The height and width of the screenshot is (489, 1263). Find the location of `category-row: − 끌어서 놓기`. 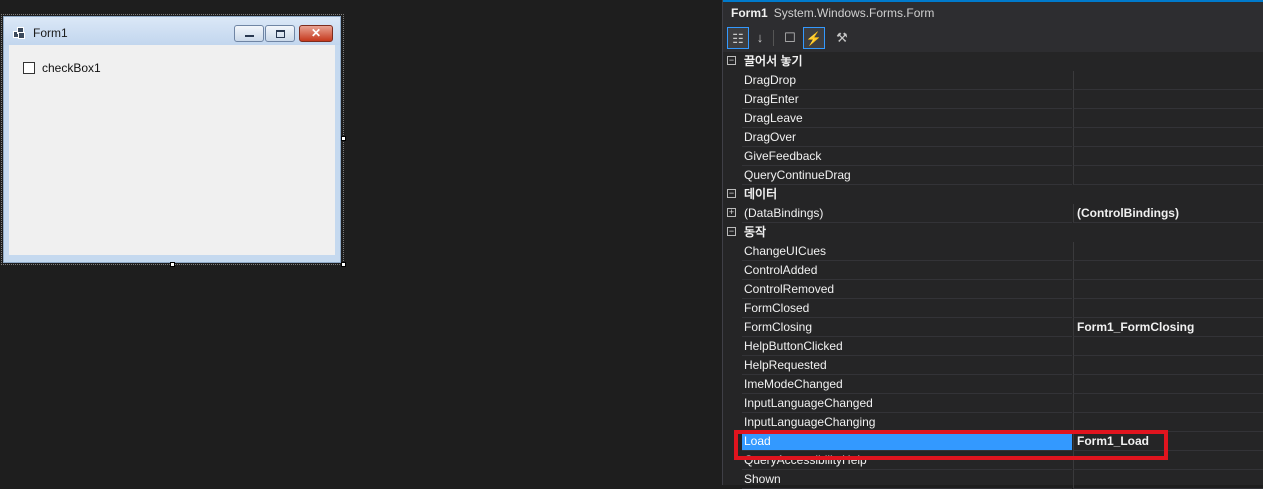

category-row: − 끌어서 놓기 is located at coordinates (993, 61).